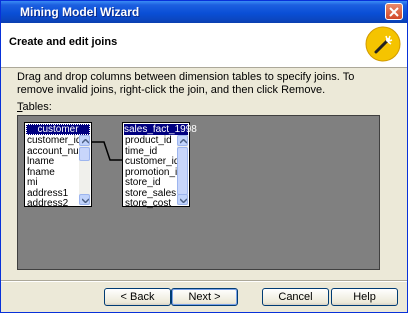  I want to click on magic-wand-icon, so click(383, 44).